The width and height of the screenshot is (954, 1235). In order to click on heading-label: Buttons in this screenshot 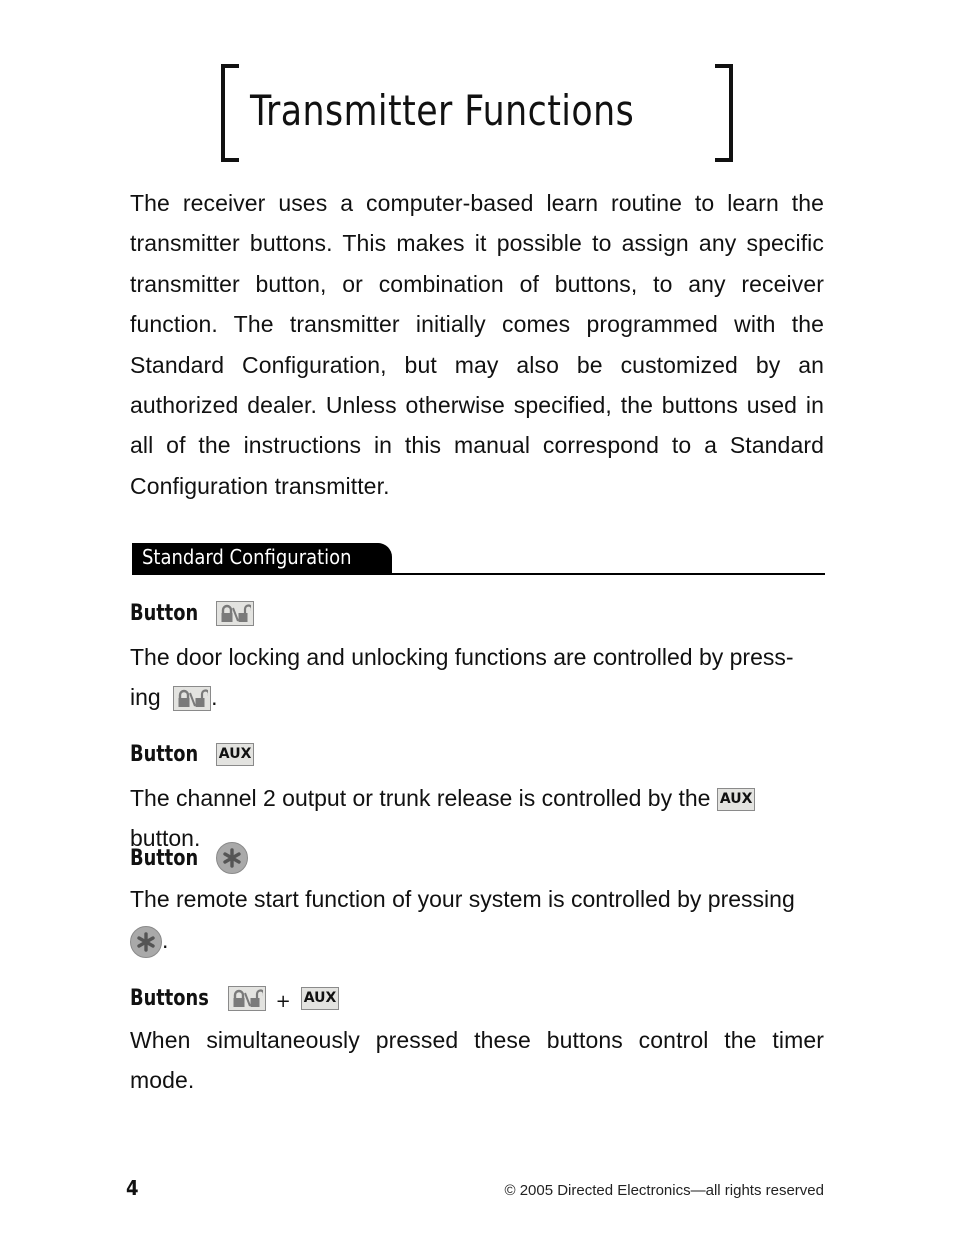, I will do `click(169, 998)`.